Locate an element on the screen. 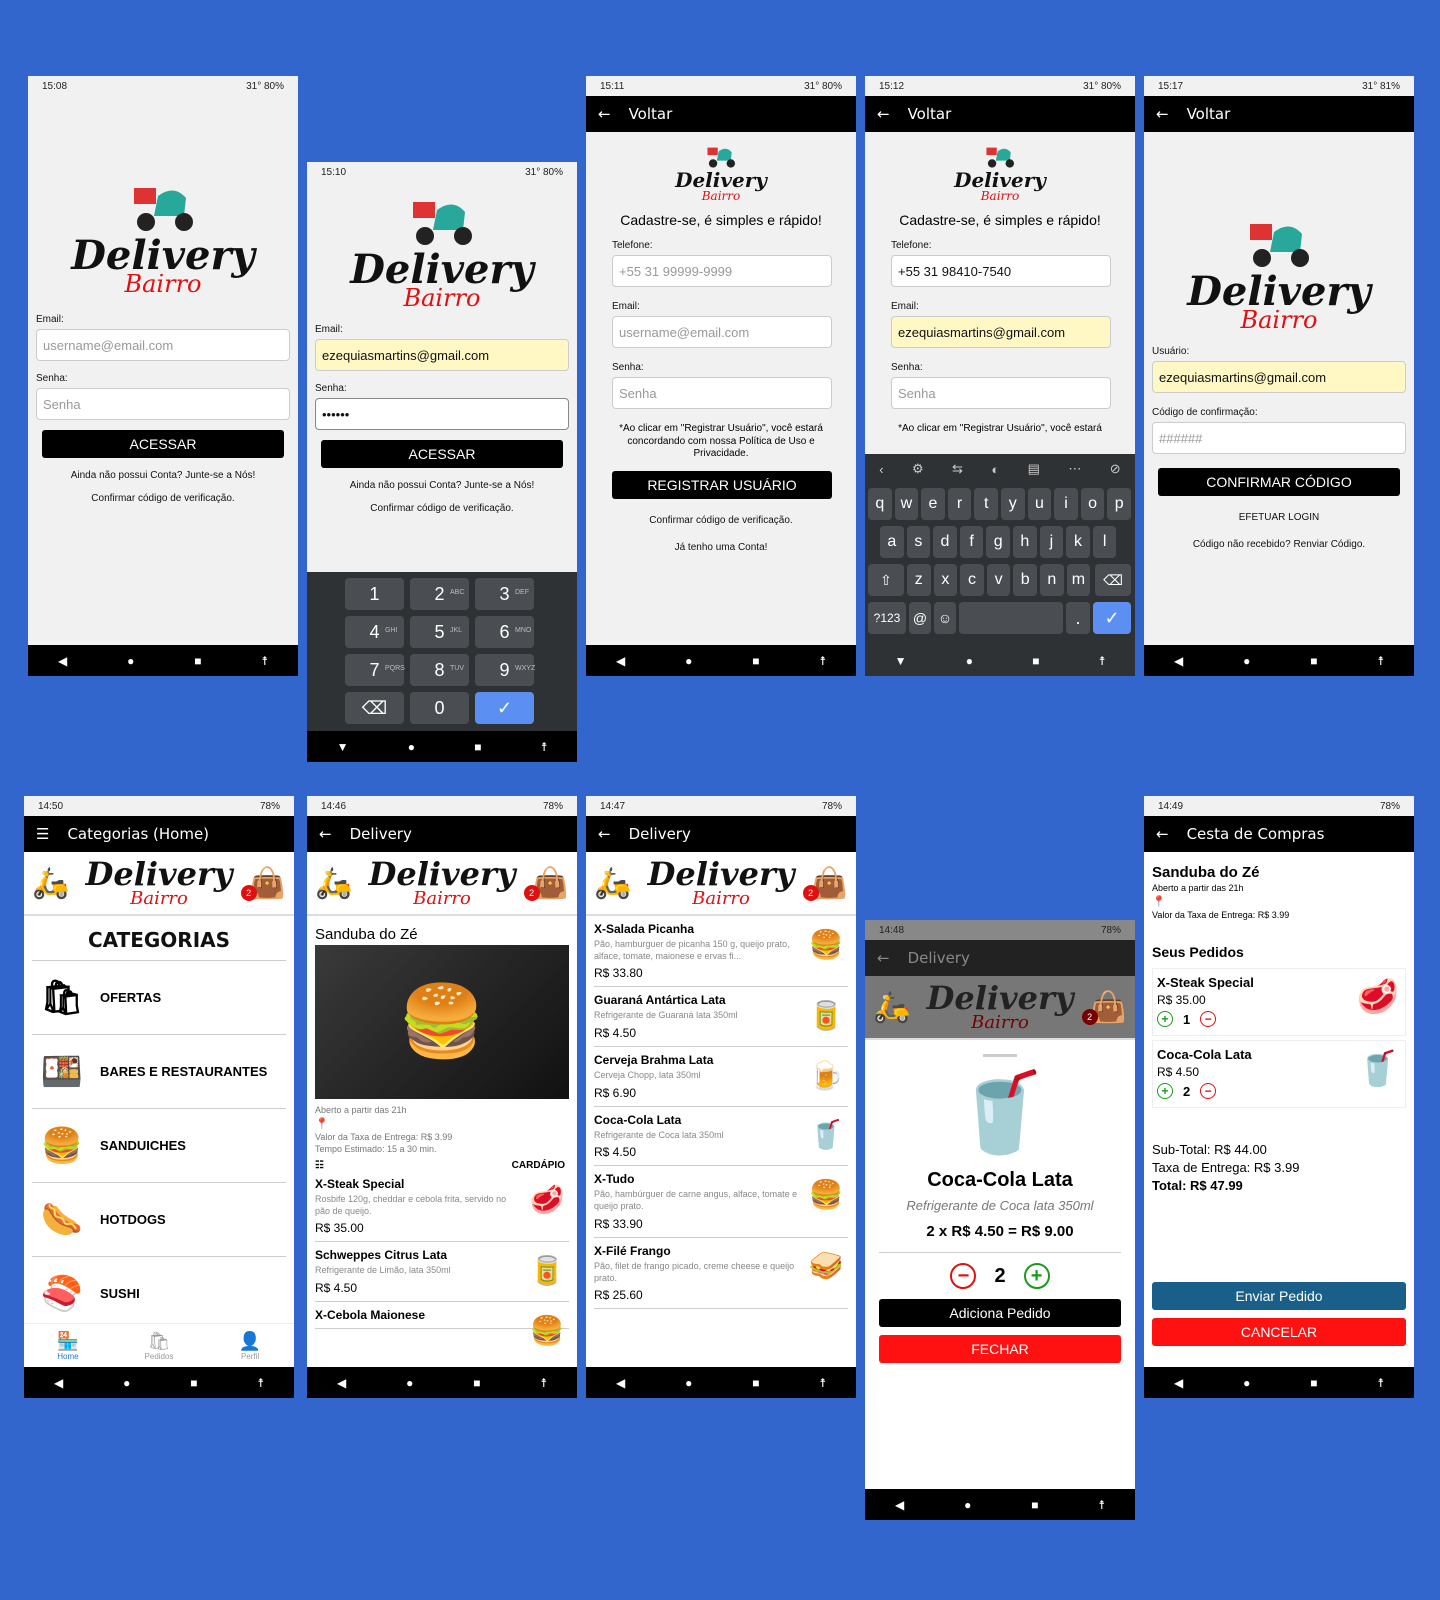 The height and width of the screenshot is (1600, 1440). keyboard-key: r is located at coordinates (959, 504).